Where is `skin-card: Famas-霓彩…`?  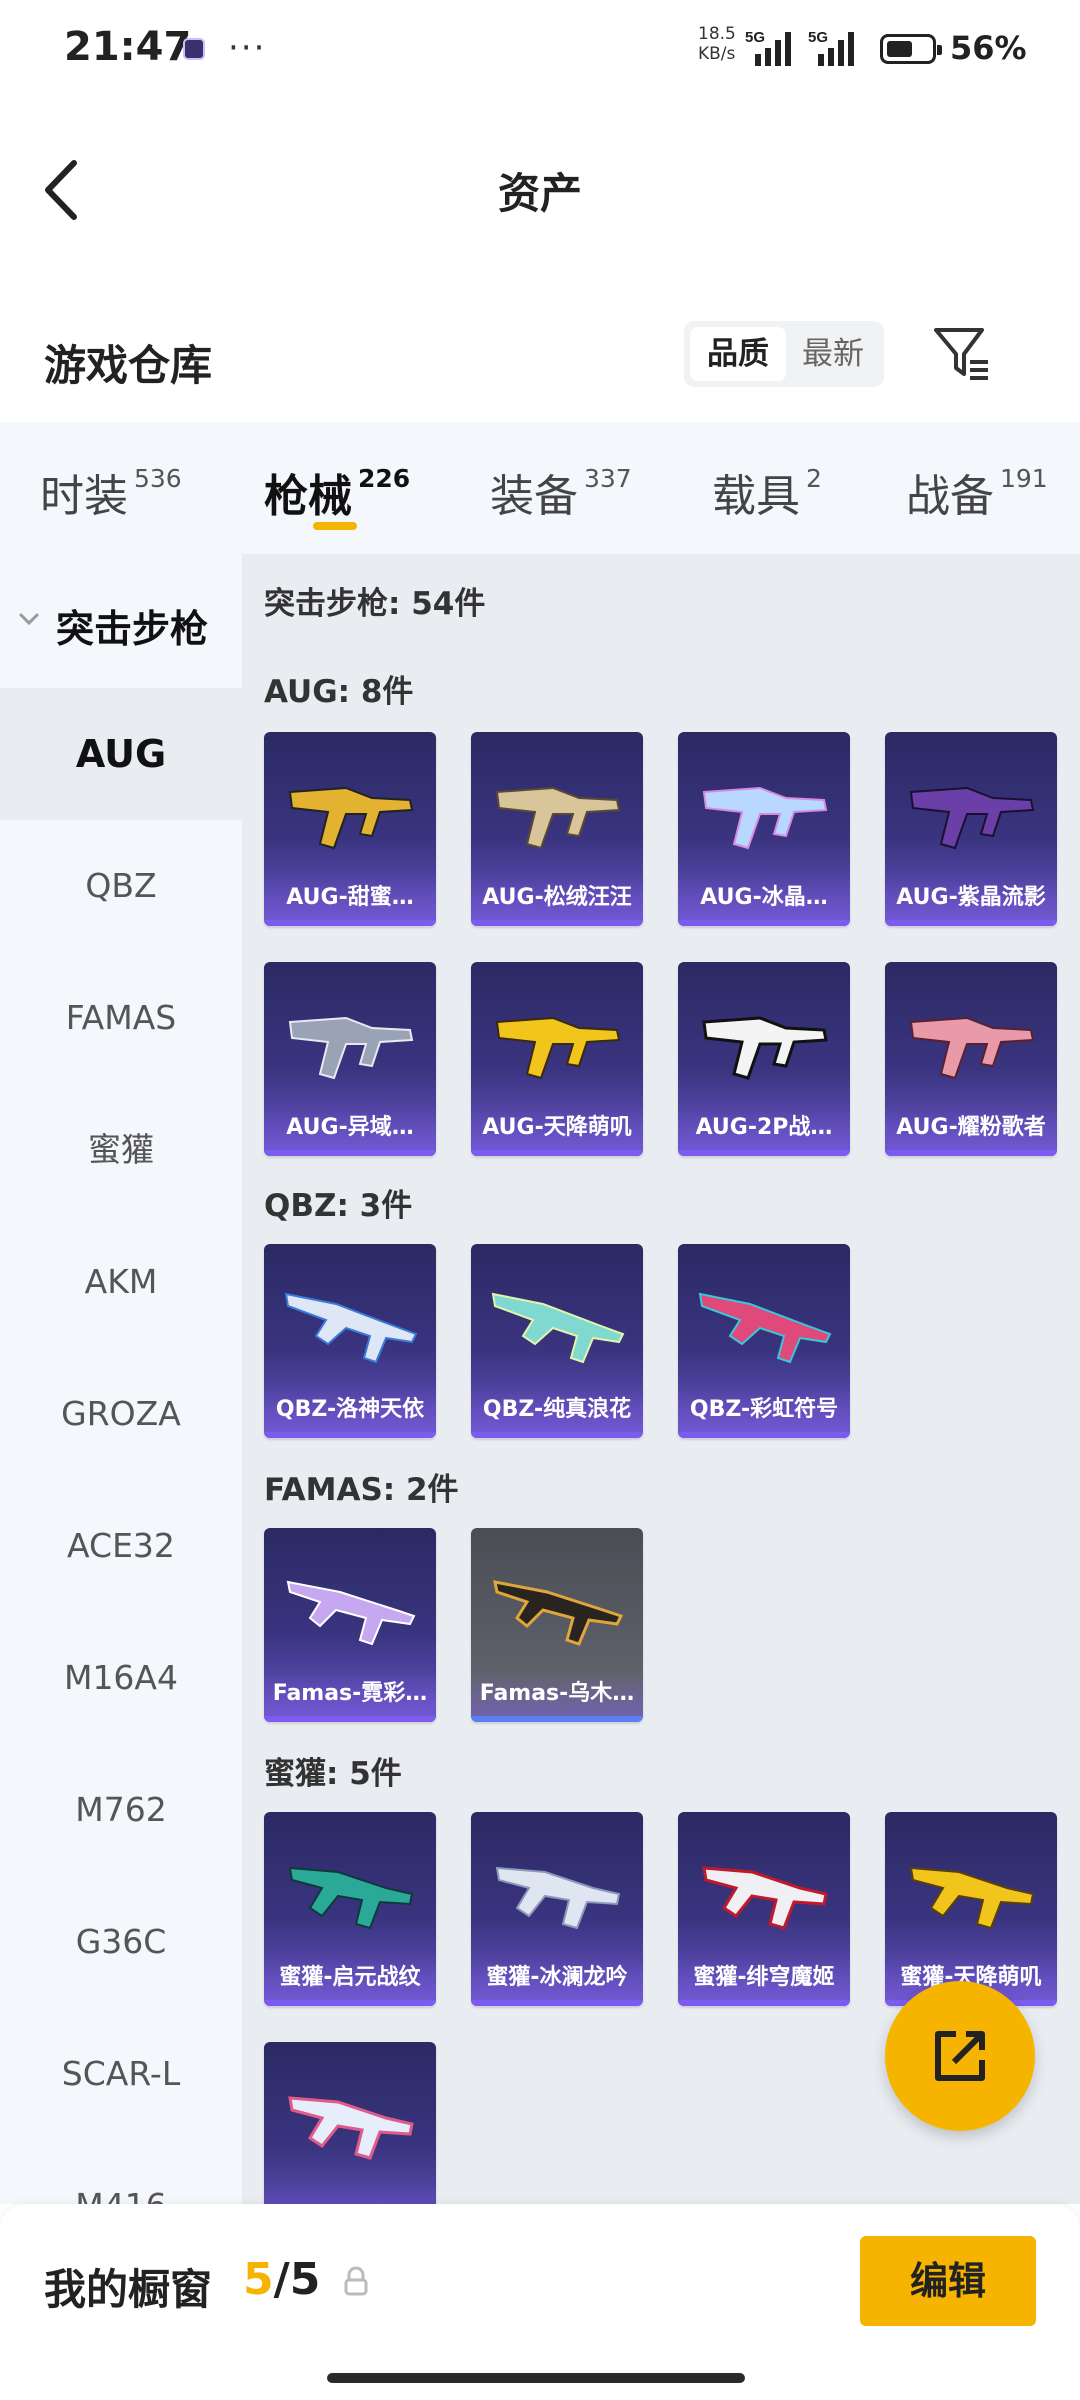 skin-card: Famas-霓彩… is located at coordinates (350, 1625).